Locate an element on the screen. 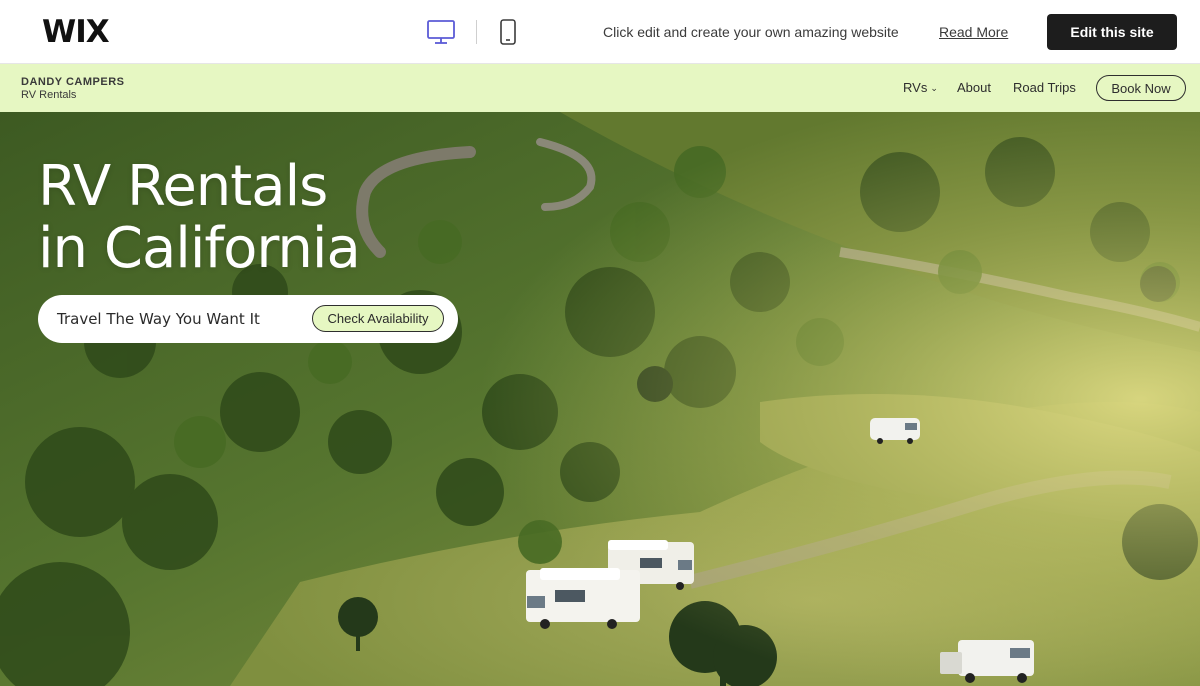  hero-title: RV Rentals in California is located at coordinates (199, 217).